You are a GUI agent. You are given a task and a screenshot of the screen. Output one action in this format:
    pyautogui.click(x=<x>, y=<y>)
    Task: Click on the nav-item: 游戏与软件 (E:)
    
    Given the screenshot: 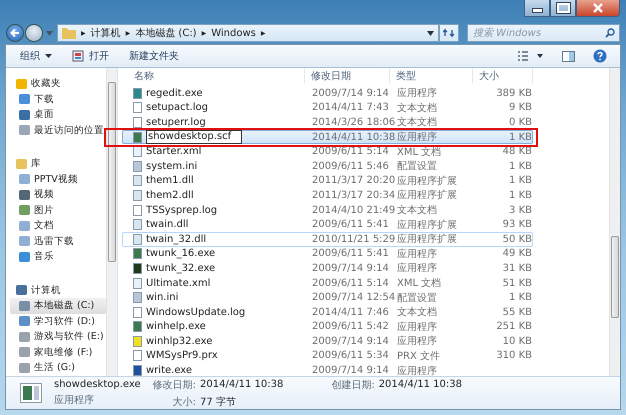 What is the action you would take?
    pyautogui.click(x=58, y=336)
    